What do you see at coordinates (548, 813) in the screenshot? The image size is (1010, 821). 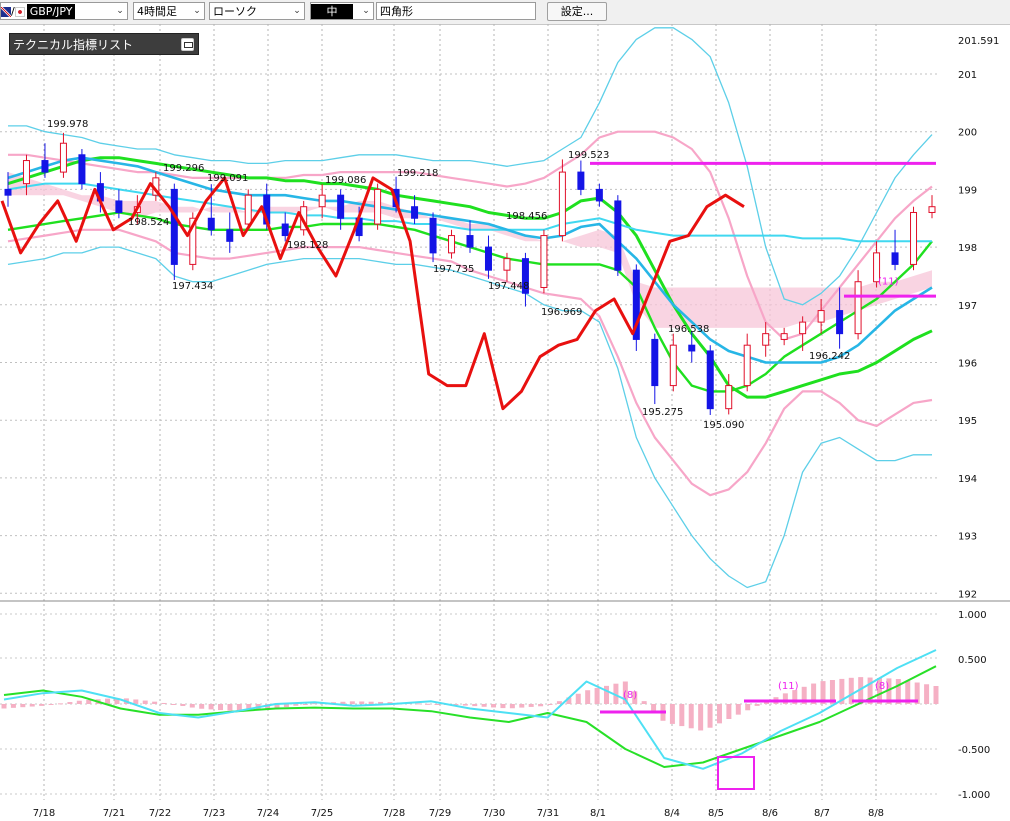 I see `date-tick-label: 7/31` at bounding box center [548, 813].